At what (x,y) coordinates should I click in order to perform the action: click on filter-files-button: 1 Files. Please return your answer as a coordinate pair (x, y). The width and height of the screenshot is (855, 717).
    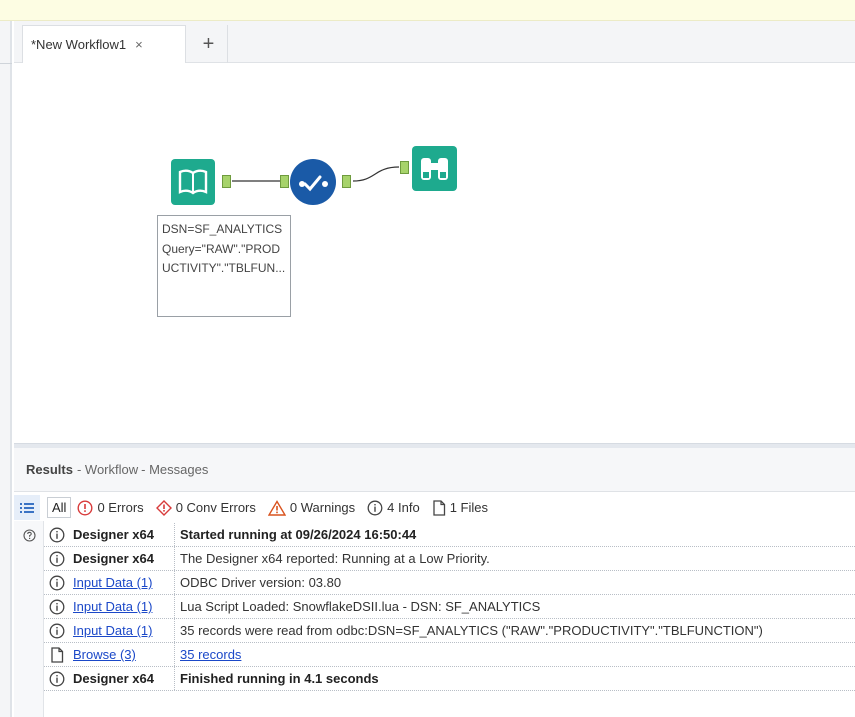
    Looking at the image, I should click on (460, 507).